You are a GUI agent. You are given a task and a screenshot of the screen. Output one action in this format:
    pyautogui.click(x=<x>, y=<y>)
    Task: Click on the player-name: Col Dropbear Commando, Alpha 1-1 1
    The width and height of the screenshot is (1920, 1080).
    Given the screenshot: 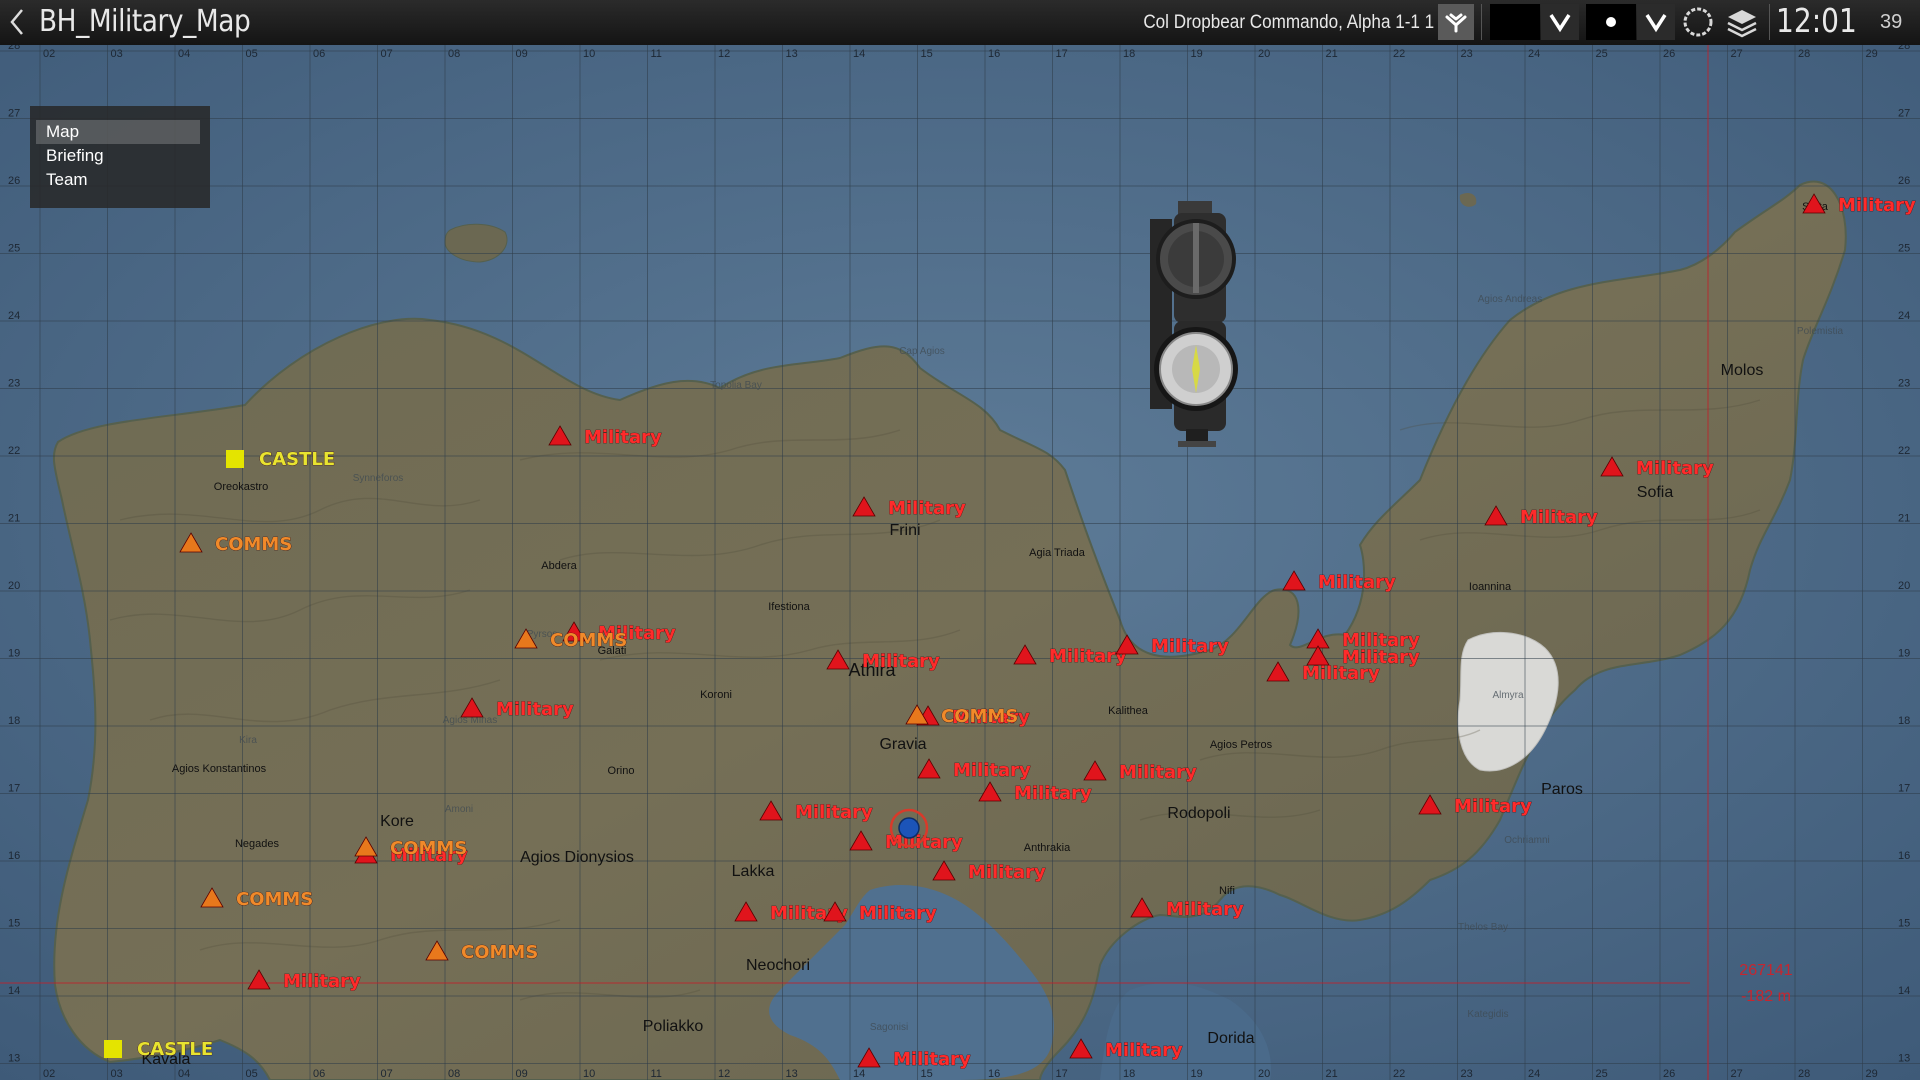 What is the action you would take?
    pyautogui.click(x=1288, y=22)
    